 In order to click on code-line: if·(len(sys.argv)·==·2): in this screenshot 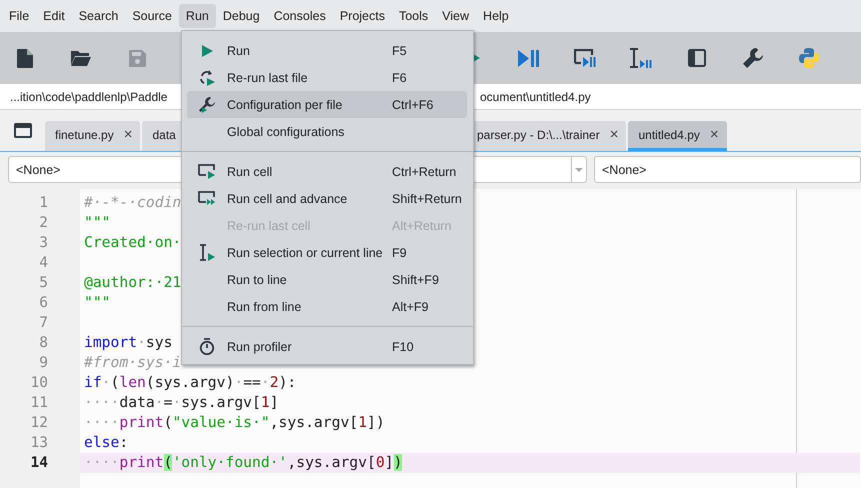, I will do `click(190, 382)`.